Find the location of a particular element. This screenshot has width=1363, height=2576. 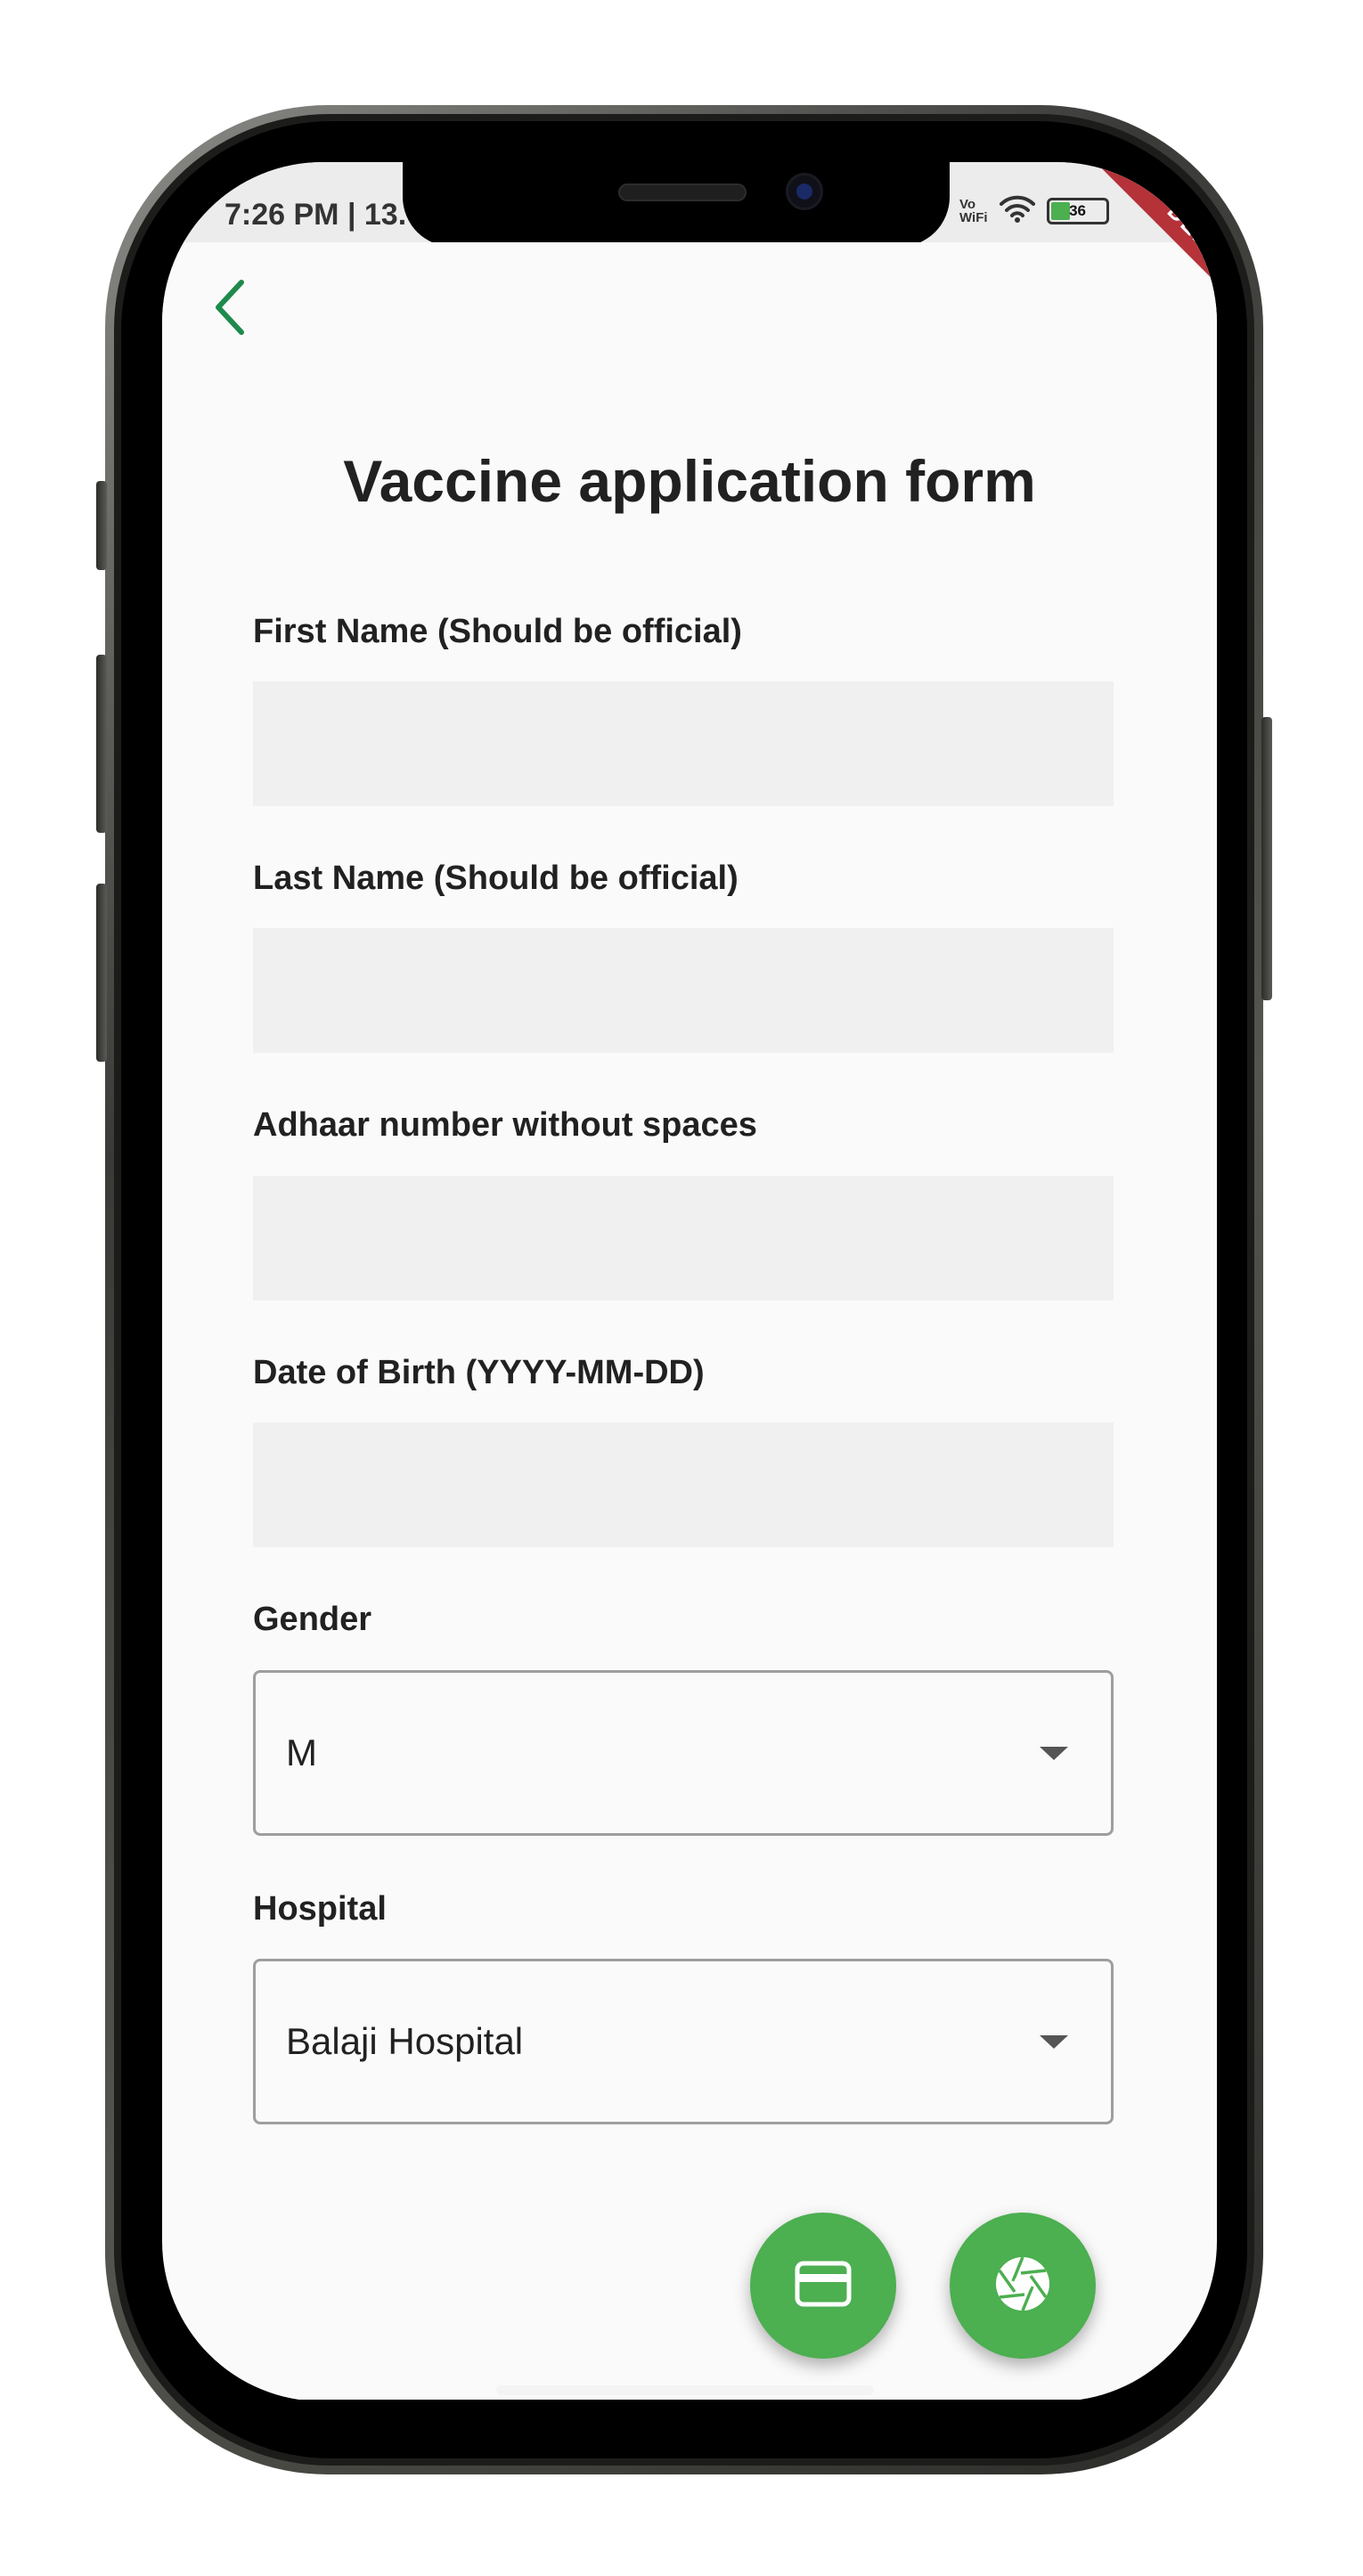

camera-shutter-icon is located at coordinates (1023, 2286).